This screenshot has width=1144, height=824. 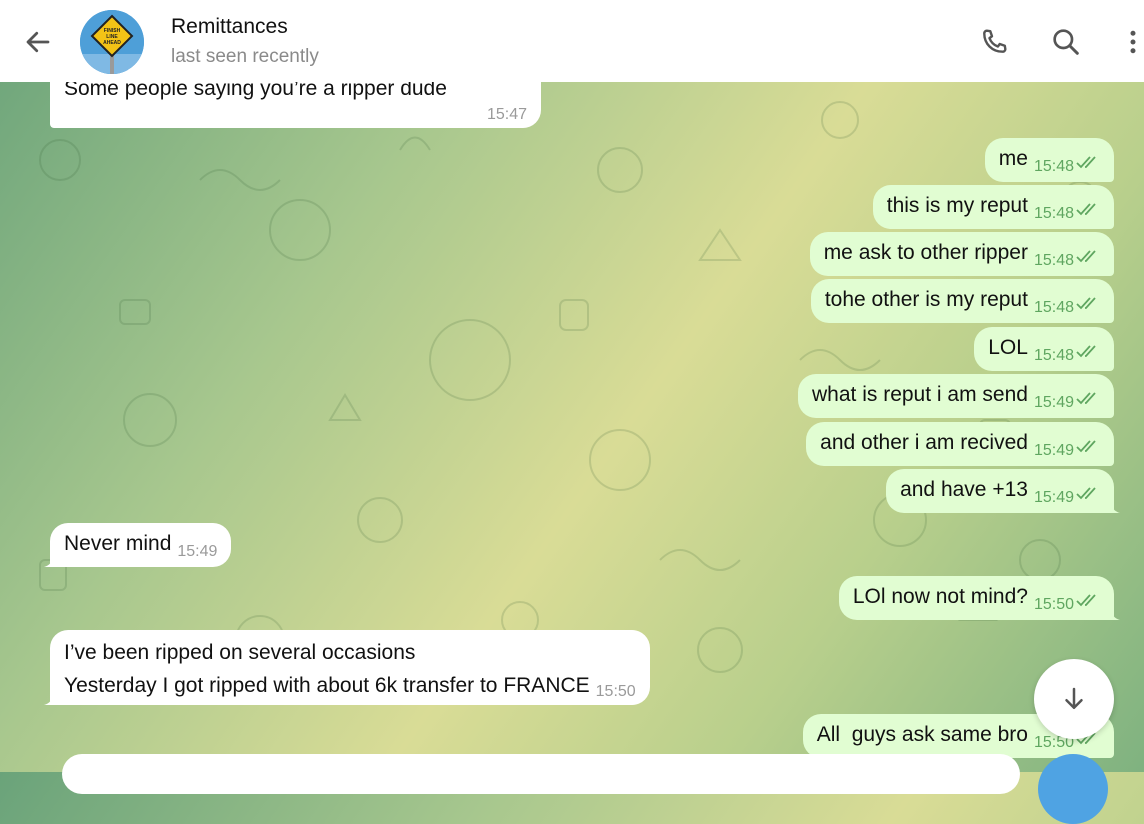 I want to click on scroll-to-bottom-button, so click(x=1074, y=699).